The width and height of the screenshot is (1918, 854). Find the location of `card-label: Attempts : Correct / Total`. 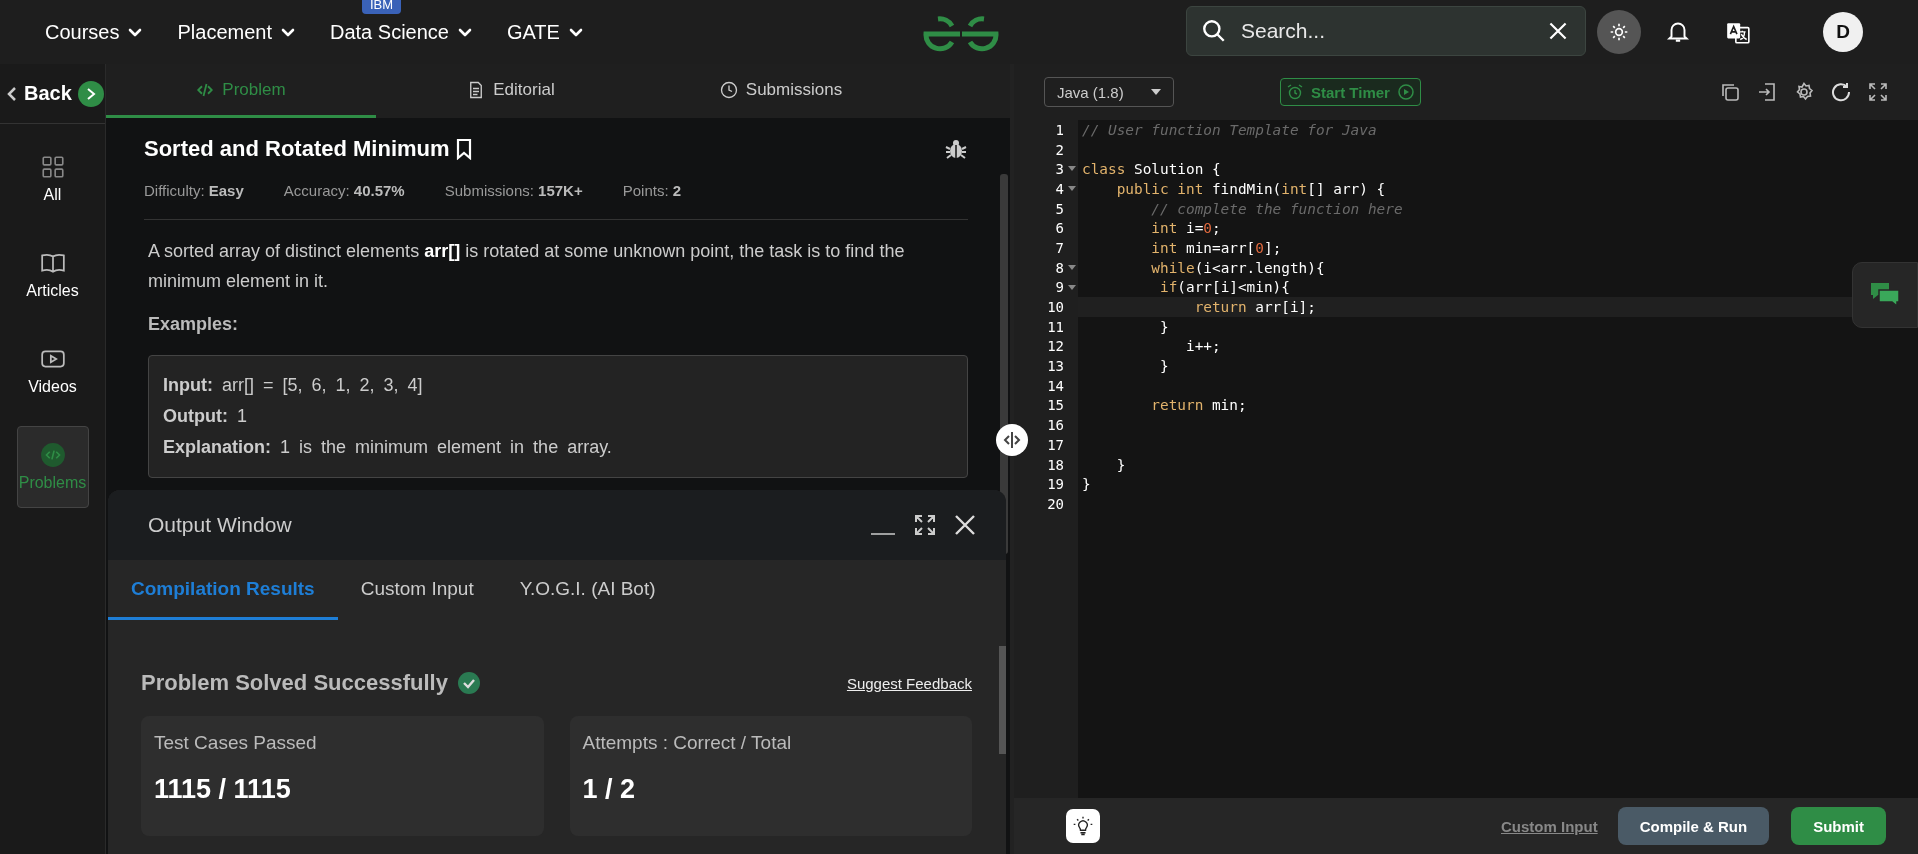

card-label: Attempts : Correct / Total is located at coordinates (687, 743).